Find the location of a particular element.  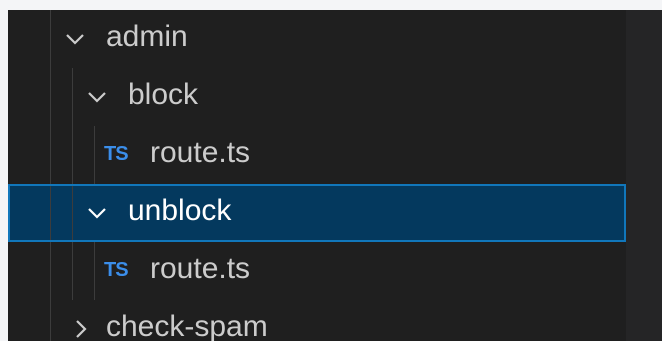

tree-item-label: admin is located at coordinates (147, 36).